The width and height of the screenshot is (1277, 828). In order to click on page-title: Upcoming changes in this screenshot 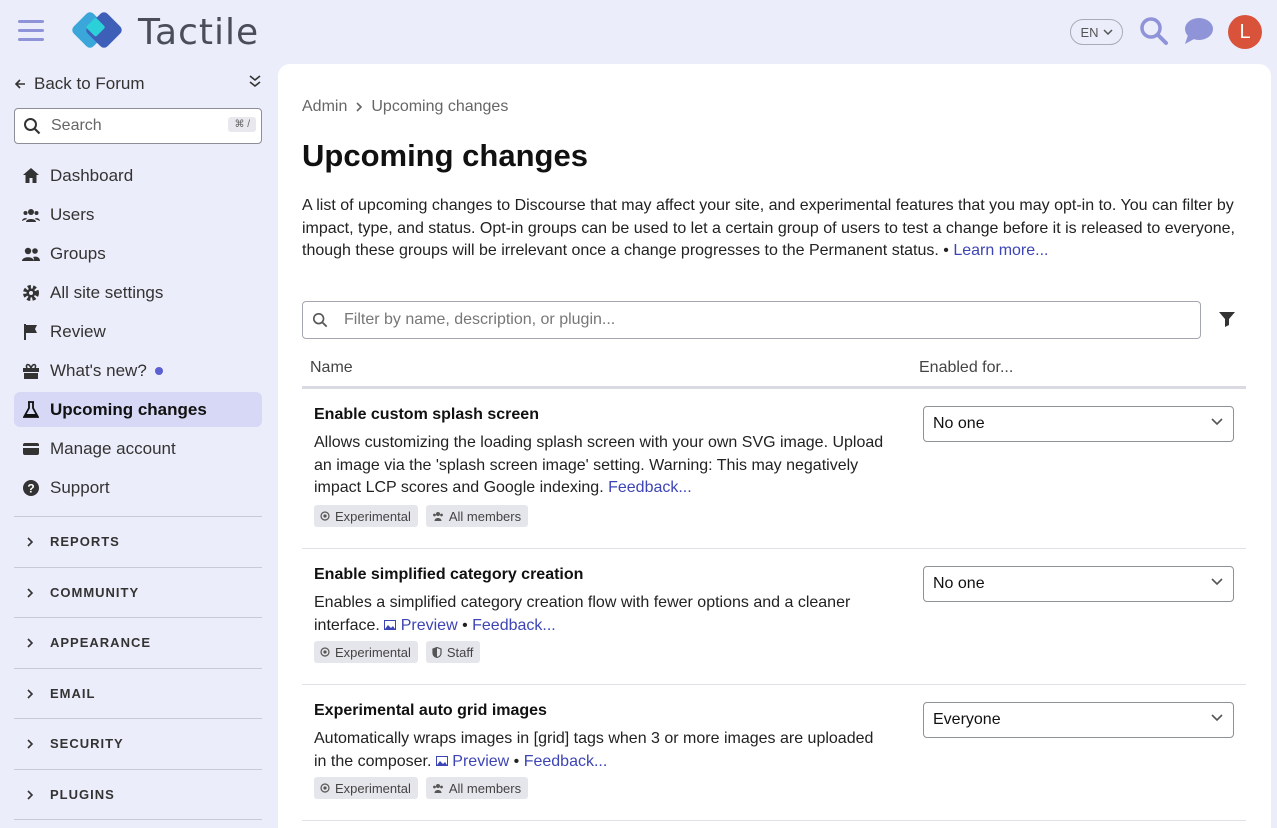, I will do `click(445, 155)`.